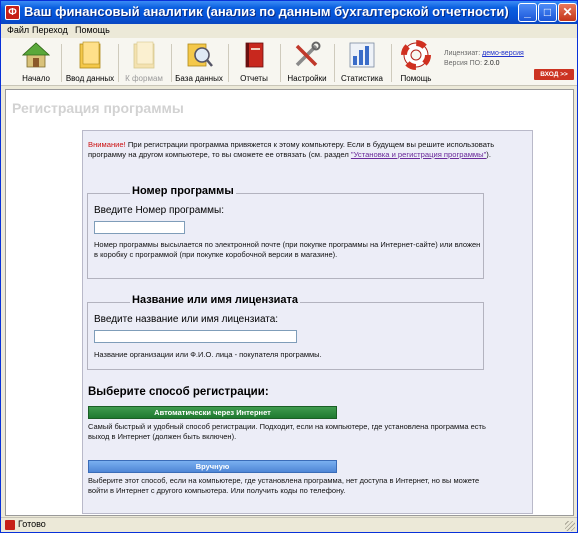 This screenshot has height=533, width=578. What do you see at coordinates (484, 59) in the screenshot?
I see `license-info: Лицензиат: демо-версия Версия ПО: 2.0.0` at bounding box center [484, 59].